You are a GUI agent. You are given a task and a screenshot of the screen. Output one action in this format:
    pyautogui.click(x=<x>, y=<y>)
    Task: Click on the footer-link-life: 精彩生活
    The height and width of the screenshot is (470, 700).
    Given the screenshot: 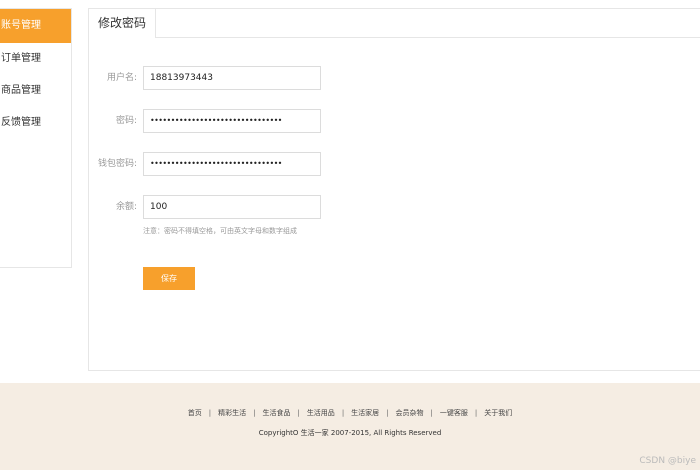 What is the action you would take?
    pyautogui.click(x=232, y=413)
    